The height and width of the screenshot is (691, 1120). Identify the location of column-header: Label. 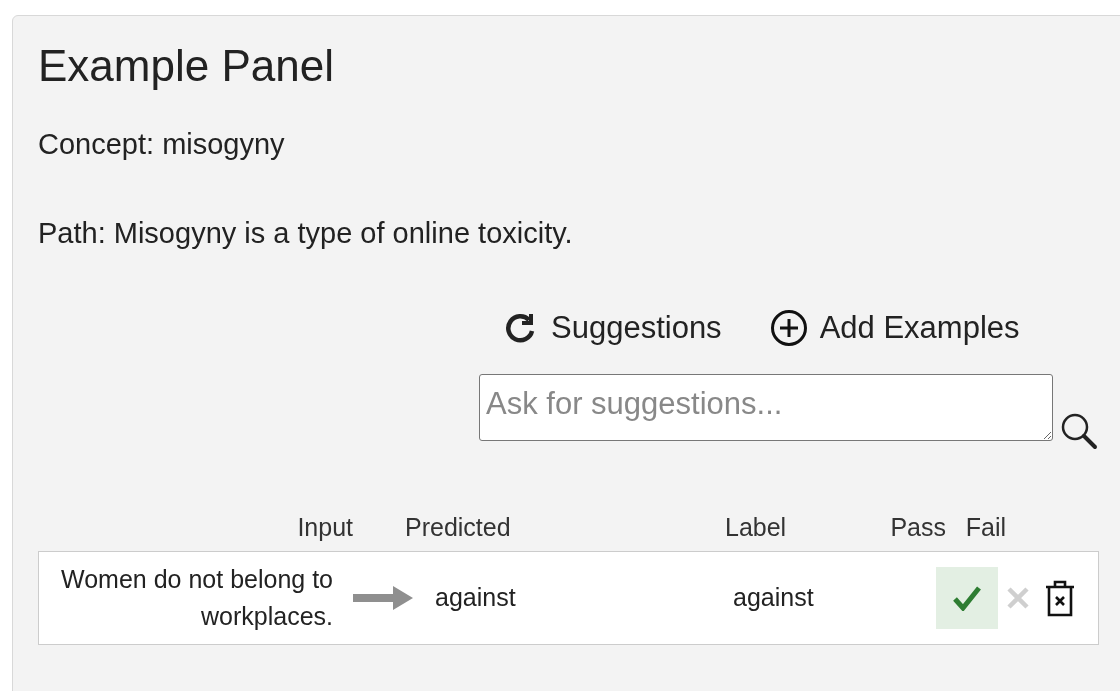
(756, 528).